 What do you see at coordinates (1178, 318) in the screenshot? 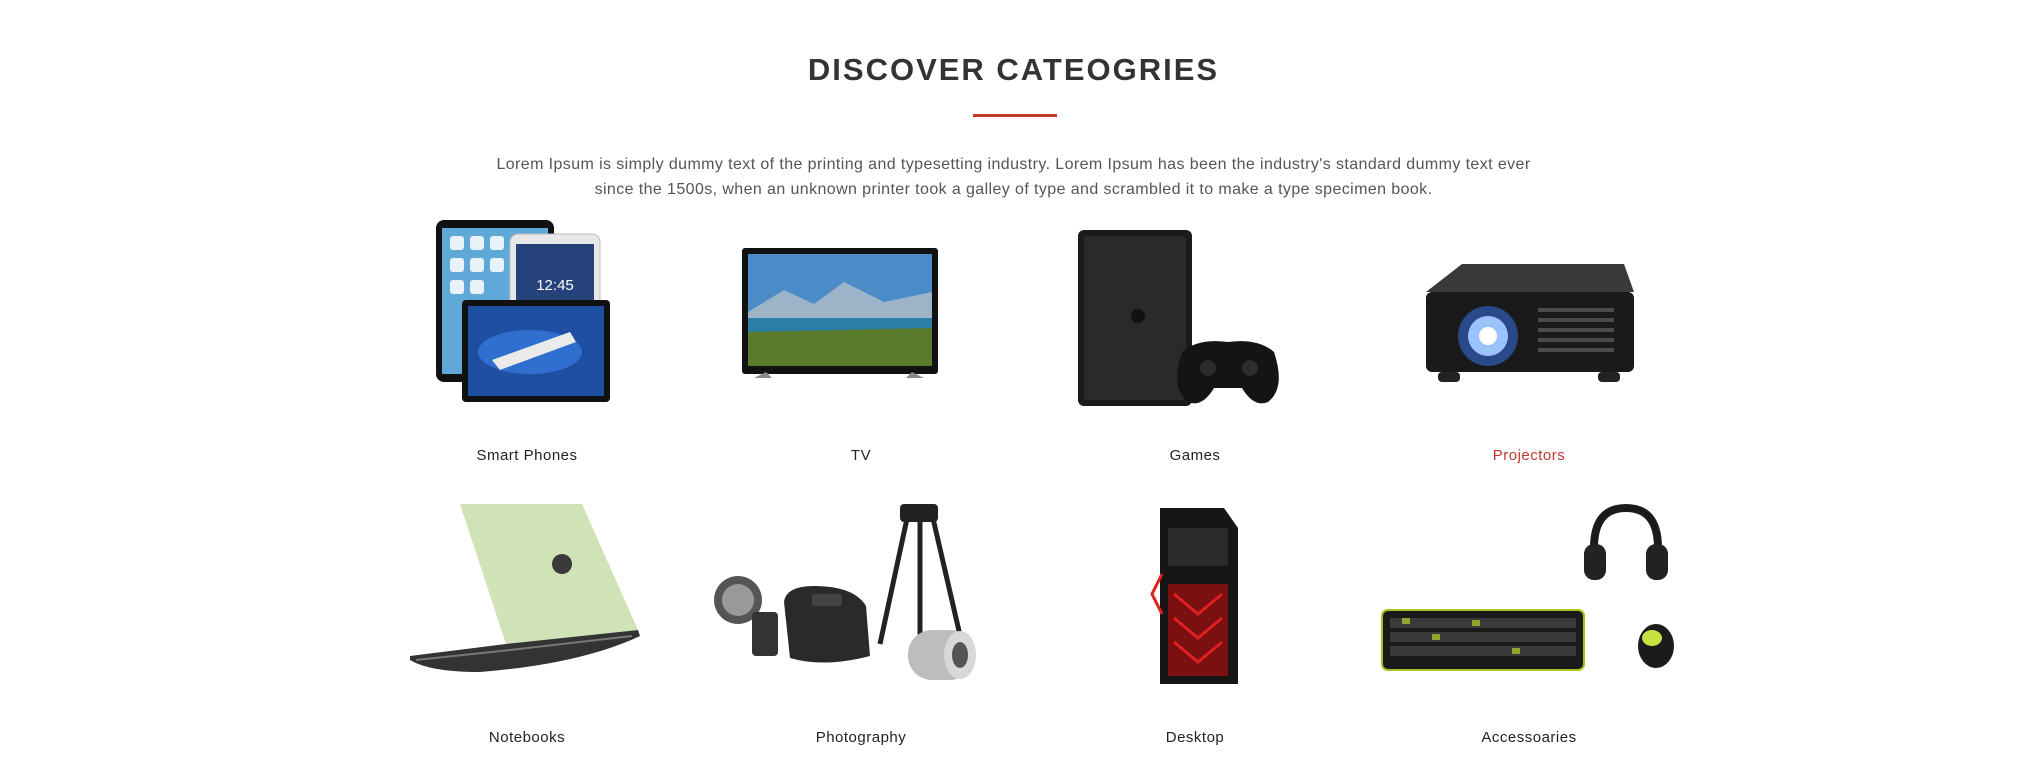
I see `game-console-image` at bounding box center [1178, 318].